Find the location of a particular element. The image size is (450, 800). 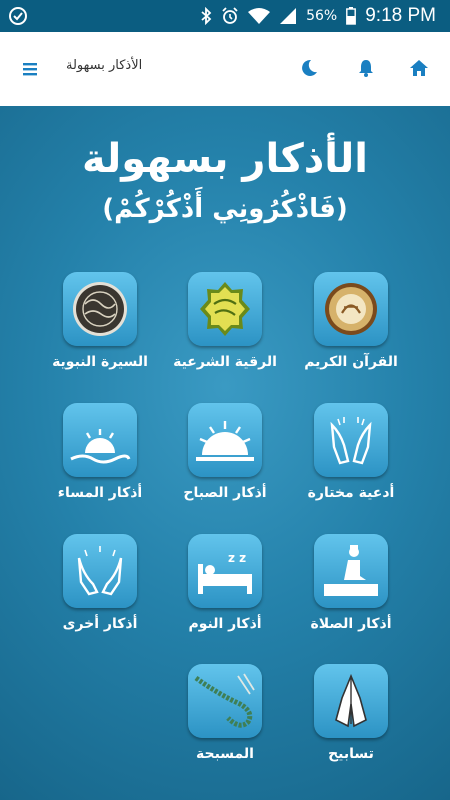

open-hands-icon is located at coordinates (100, 571).